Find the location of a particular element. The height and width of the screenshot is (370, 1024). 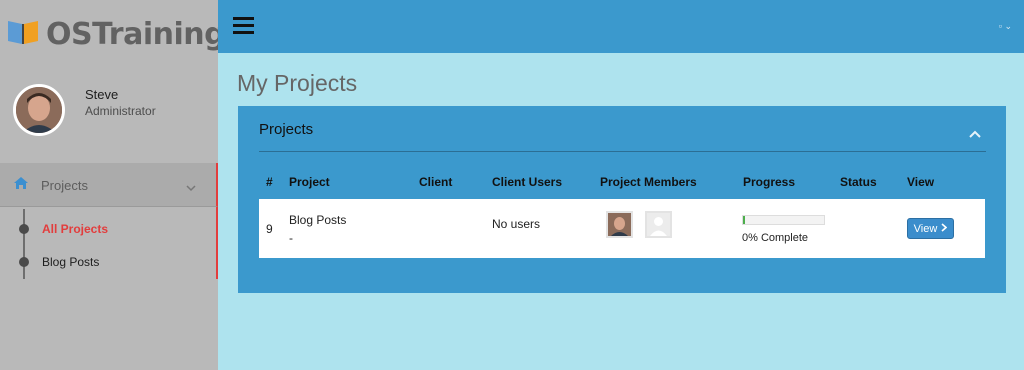

sidebar-item-label: Projects is located at coordinates (64, 185).